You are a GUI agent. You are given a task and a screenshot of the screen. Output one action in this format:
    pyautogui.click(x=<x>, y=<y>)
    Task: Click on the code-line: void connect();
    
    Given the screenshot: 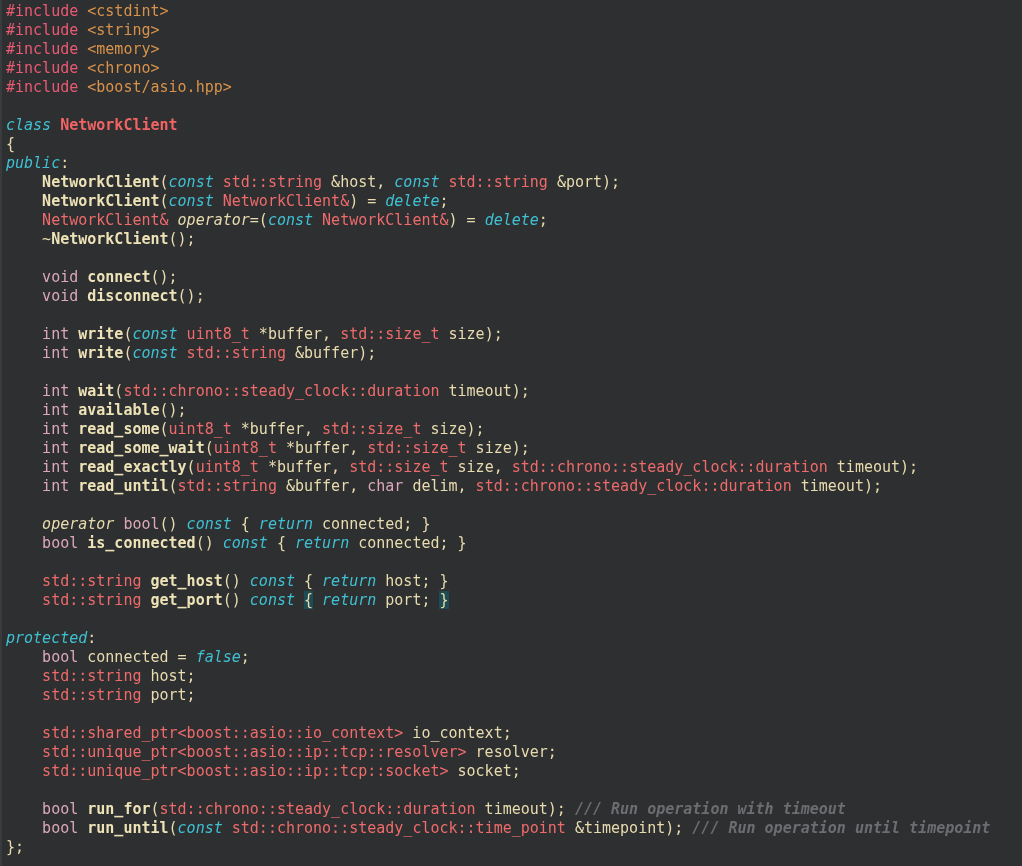 What is the action you would take?
    pyautogui.click(x=110, y=277)
    